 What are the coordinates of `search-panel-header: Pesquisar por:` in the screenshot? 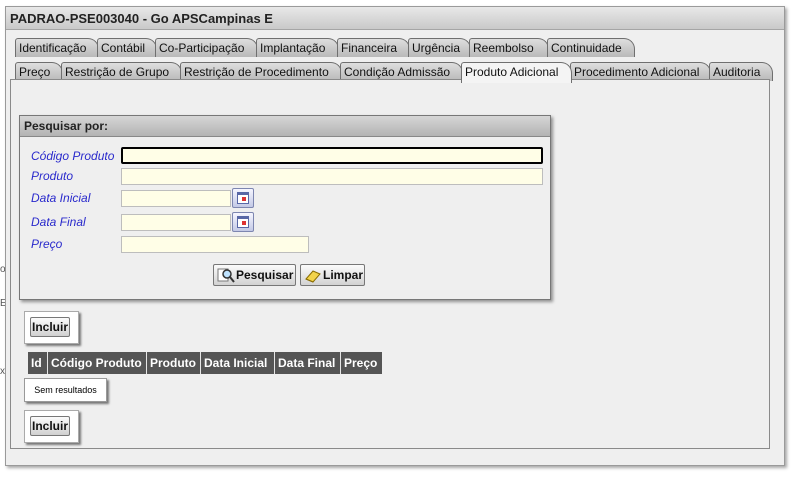 It's located at (285, 126).